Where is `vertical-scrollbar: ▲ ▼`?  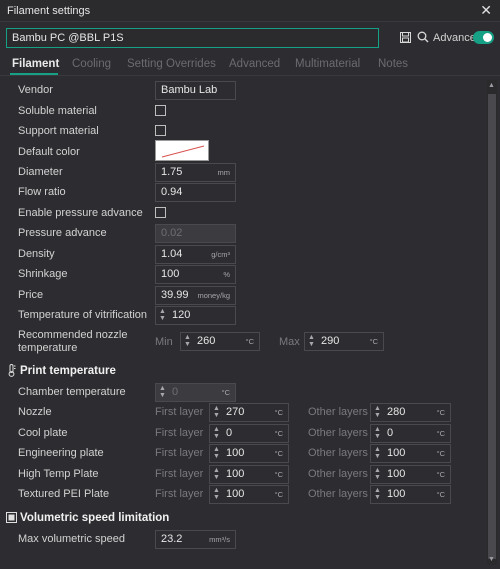 vertical-scrollbar: ▲ ▼ is located at coordinates (492, 322).